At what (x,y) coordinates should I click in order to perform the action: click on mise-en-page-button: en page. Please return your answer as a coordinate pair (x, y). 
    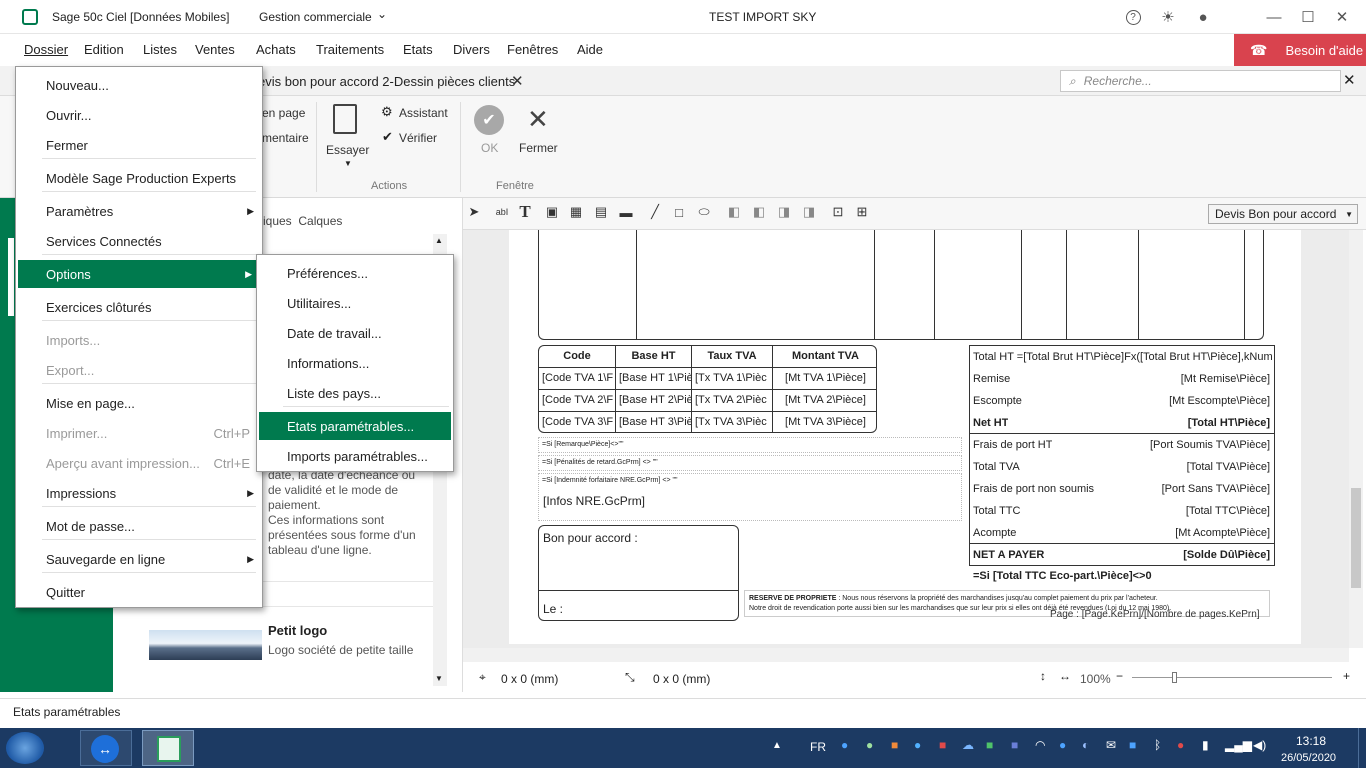
    Looking at the image, I should click on (283, 113).